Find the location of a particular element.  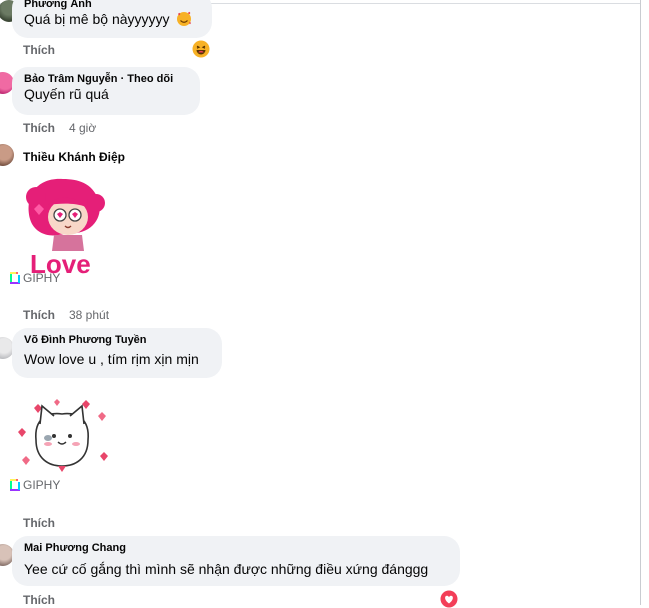

comment-author: Mai Phương Chang is located at coordinates (236, 548).